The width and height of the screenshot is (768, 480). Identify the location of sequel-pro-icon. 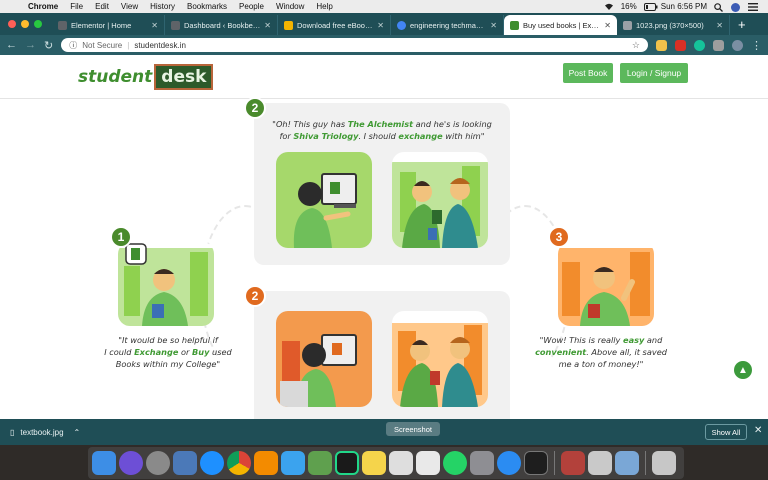
(600, 463).